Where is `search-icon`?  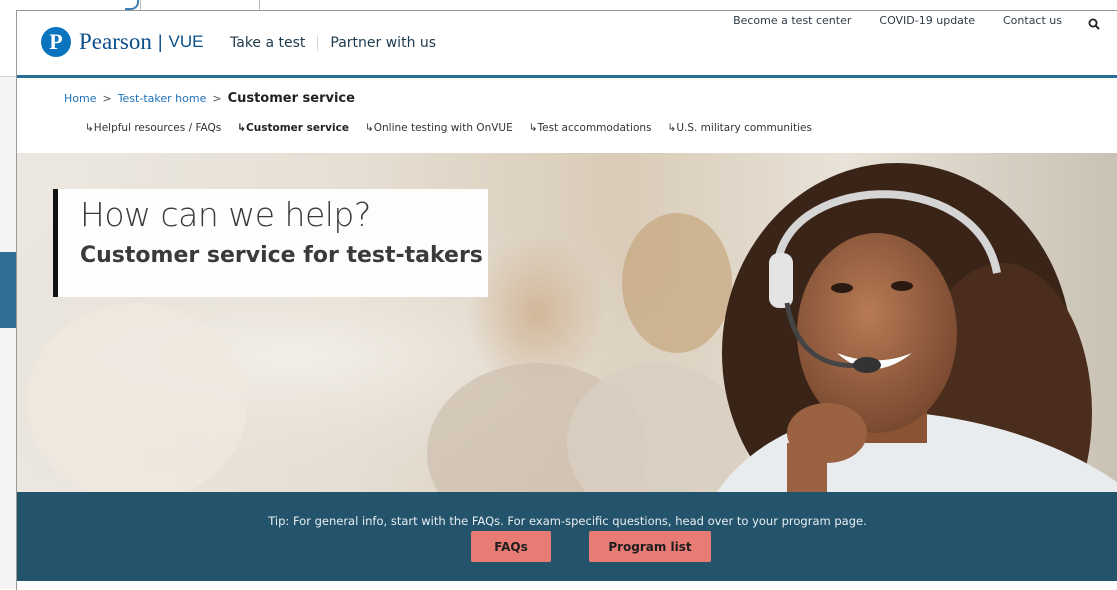 search-icon is located at coordinates (1094, 24).